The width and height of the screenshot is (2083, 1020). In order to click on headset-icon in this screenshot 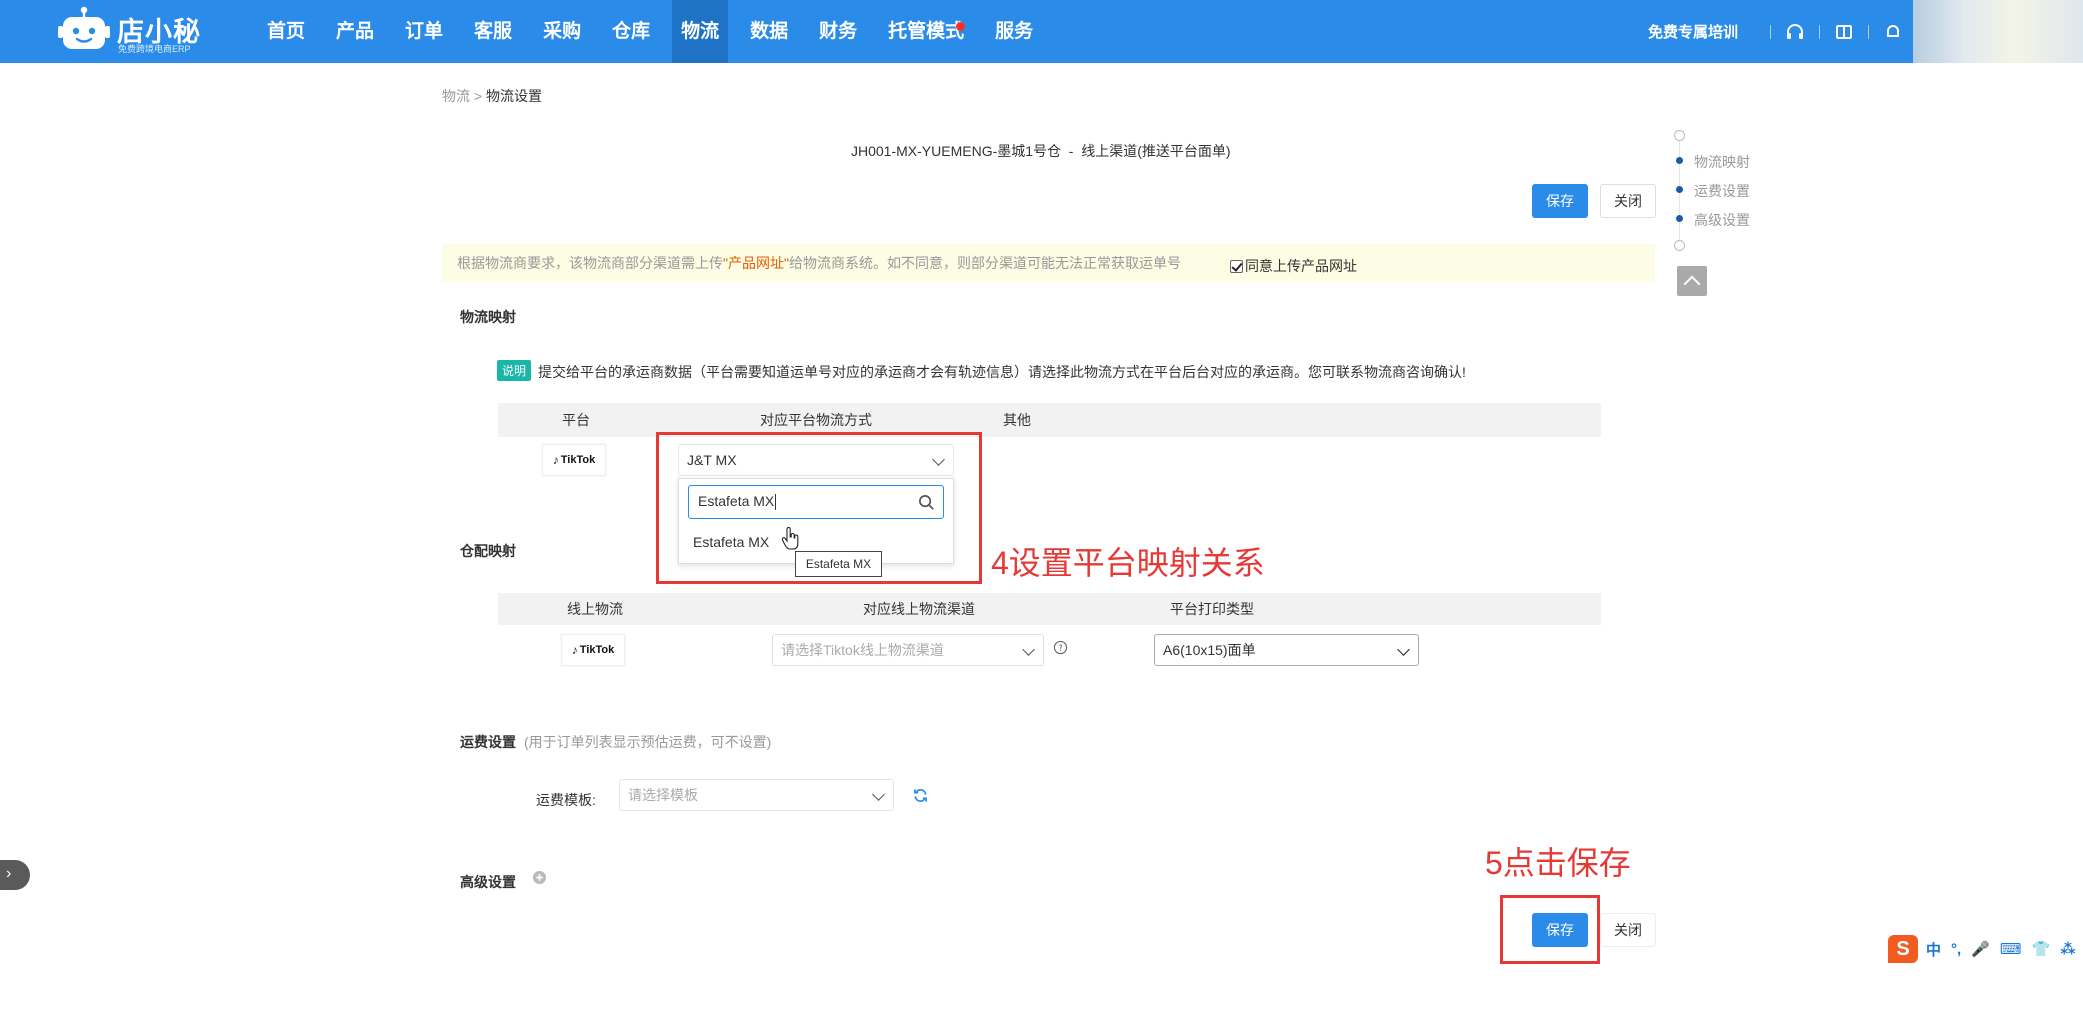, I will do `click(1795, 32)`.